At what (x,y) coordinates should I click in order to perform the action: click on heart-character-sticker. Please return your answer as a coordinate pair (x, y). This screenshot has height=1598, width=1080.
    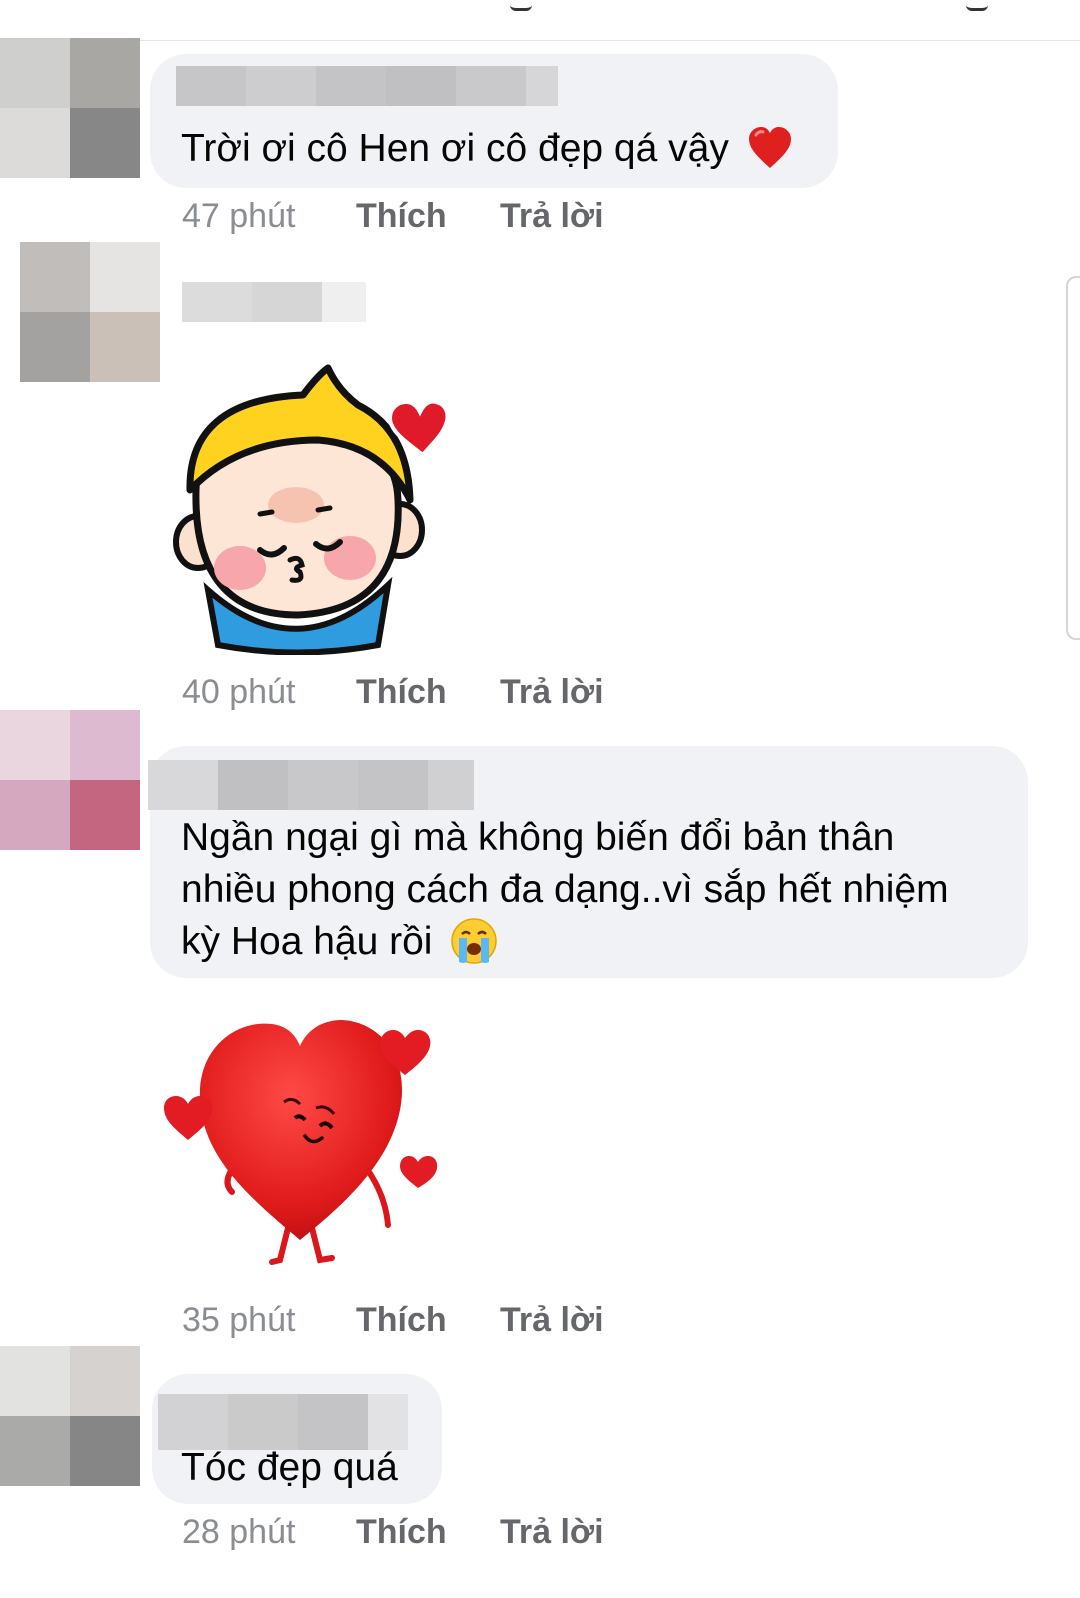
    Looking at the image, I should click on (305, 1140).